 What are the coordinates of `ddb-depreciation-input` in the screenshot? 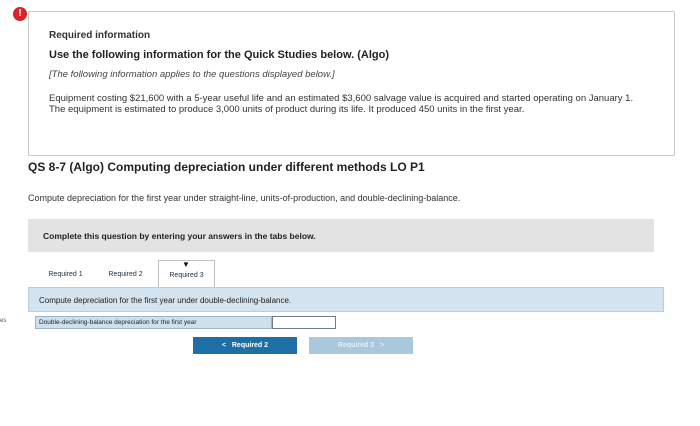 It's located at (304, 322).